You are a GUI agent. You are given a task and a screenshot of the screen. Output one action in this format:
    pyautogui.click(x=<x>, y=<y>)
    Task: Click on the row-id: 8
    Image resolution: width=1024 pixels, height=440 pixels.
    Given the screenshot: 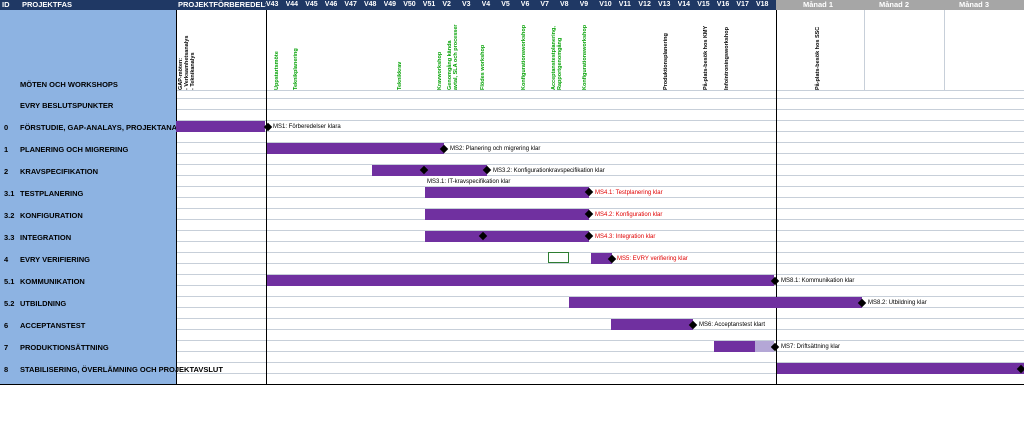 What is the action you would take?
    pyautogui.click(x=6, y=369)
    